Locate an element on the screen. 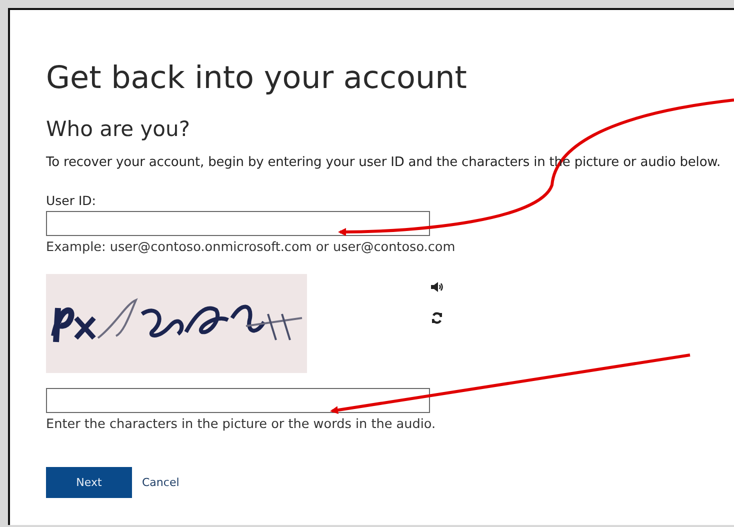 The height and width of the screenshot is (527, 734). field-label: User ID: is located at coordinates (71, 200).